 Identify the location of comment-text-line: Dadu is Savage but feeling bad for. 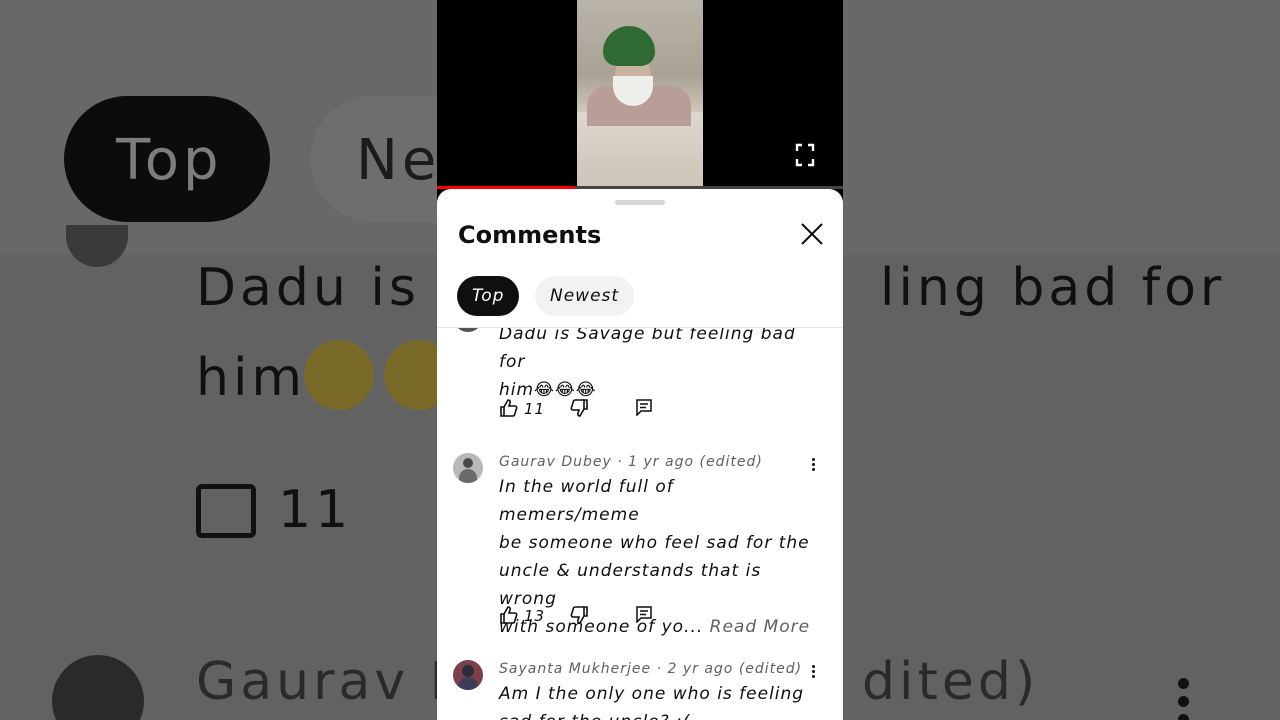
(647, 350).